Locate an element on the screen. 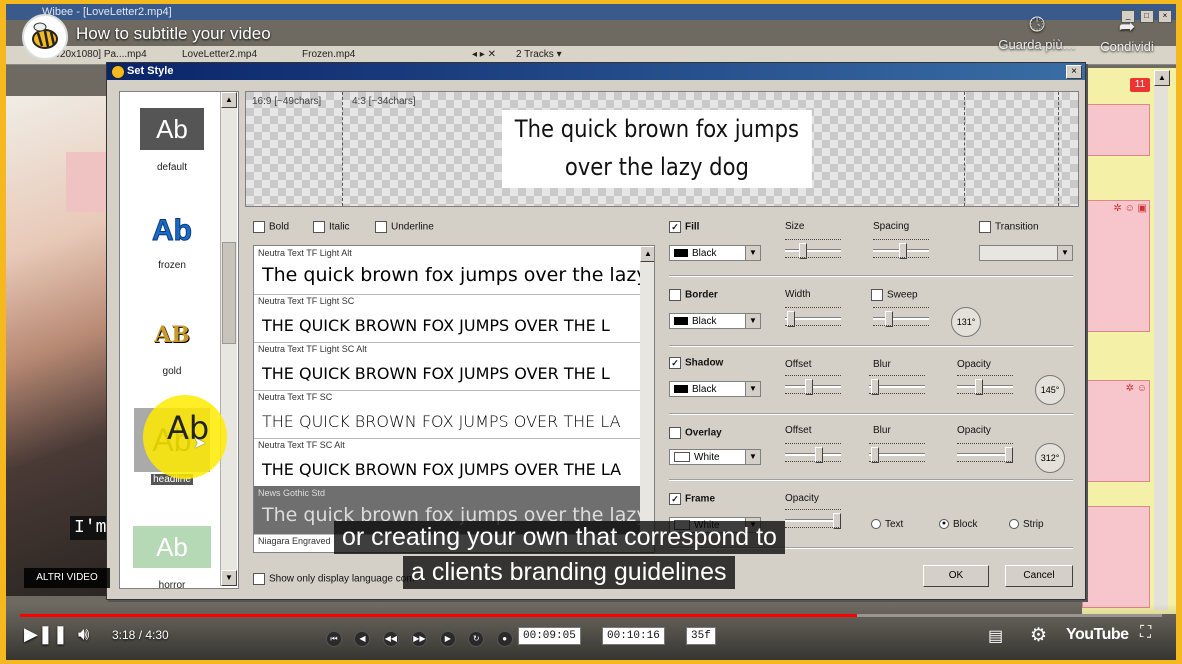 This screenshot has width=1182, height=664. video-title: How to subtitle your video is located at coordinates (173, 34).